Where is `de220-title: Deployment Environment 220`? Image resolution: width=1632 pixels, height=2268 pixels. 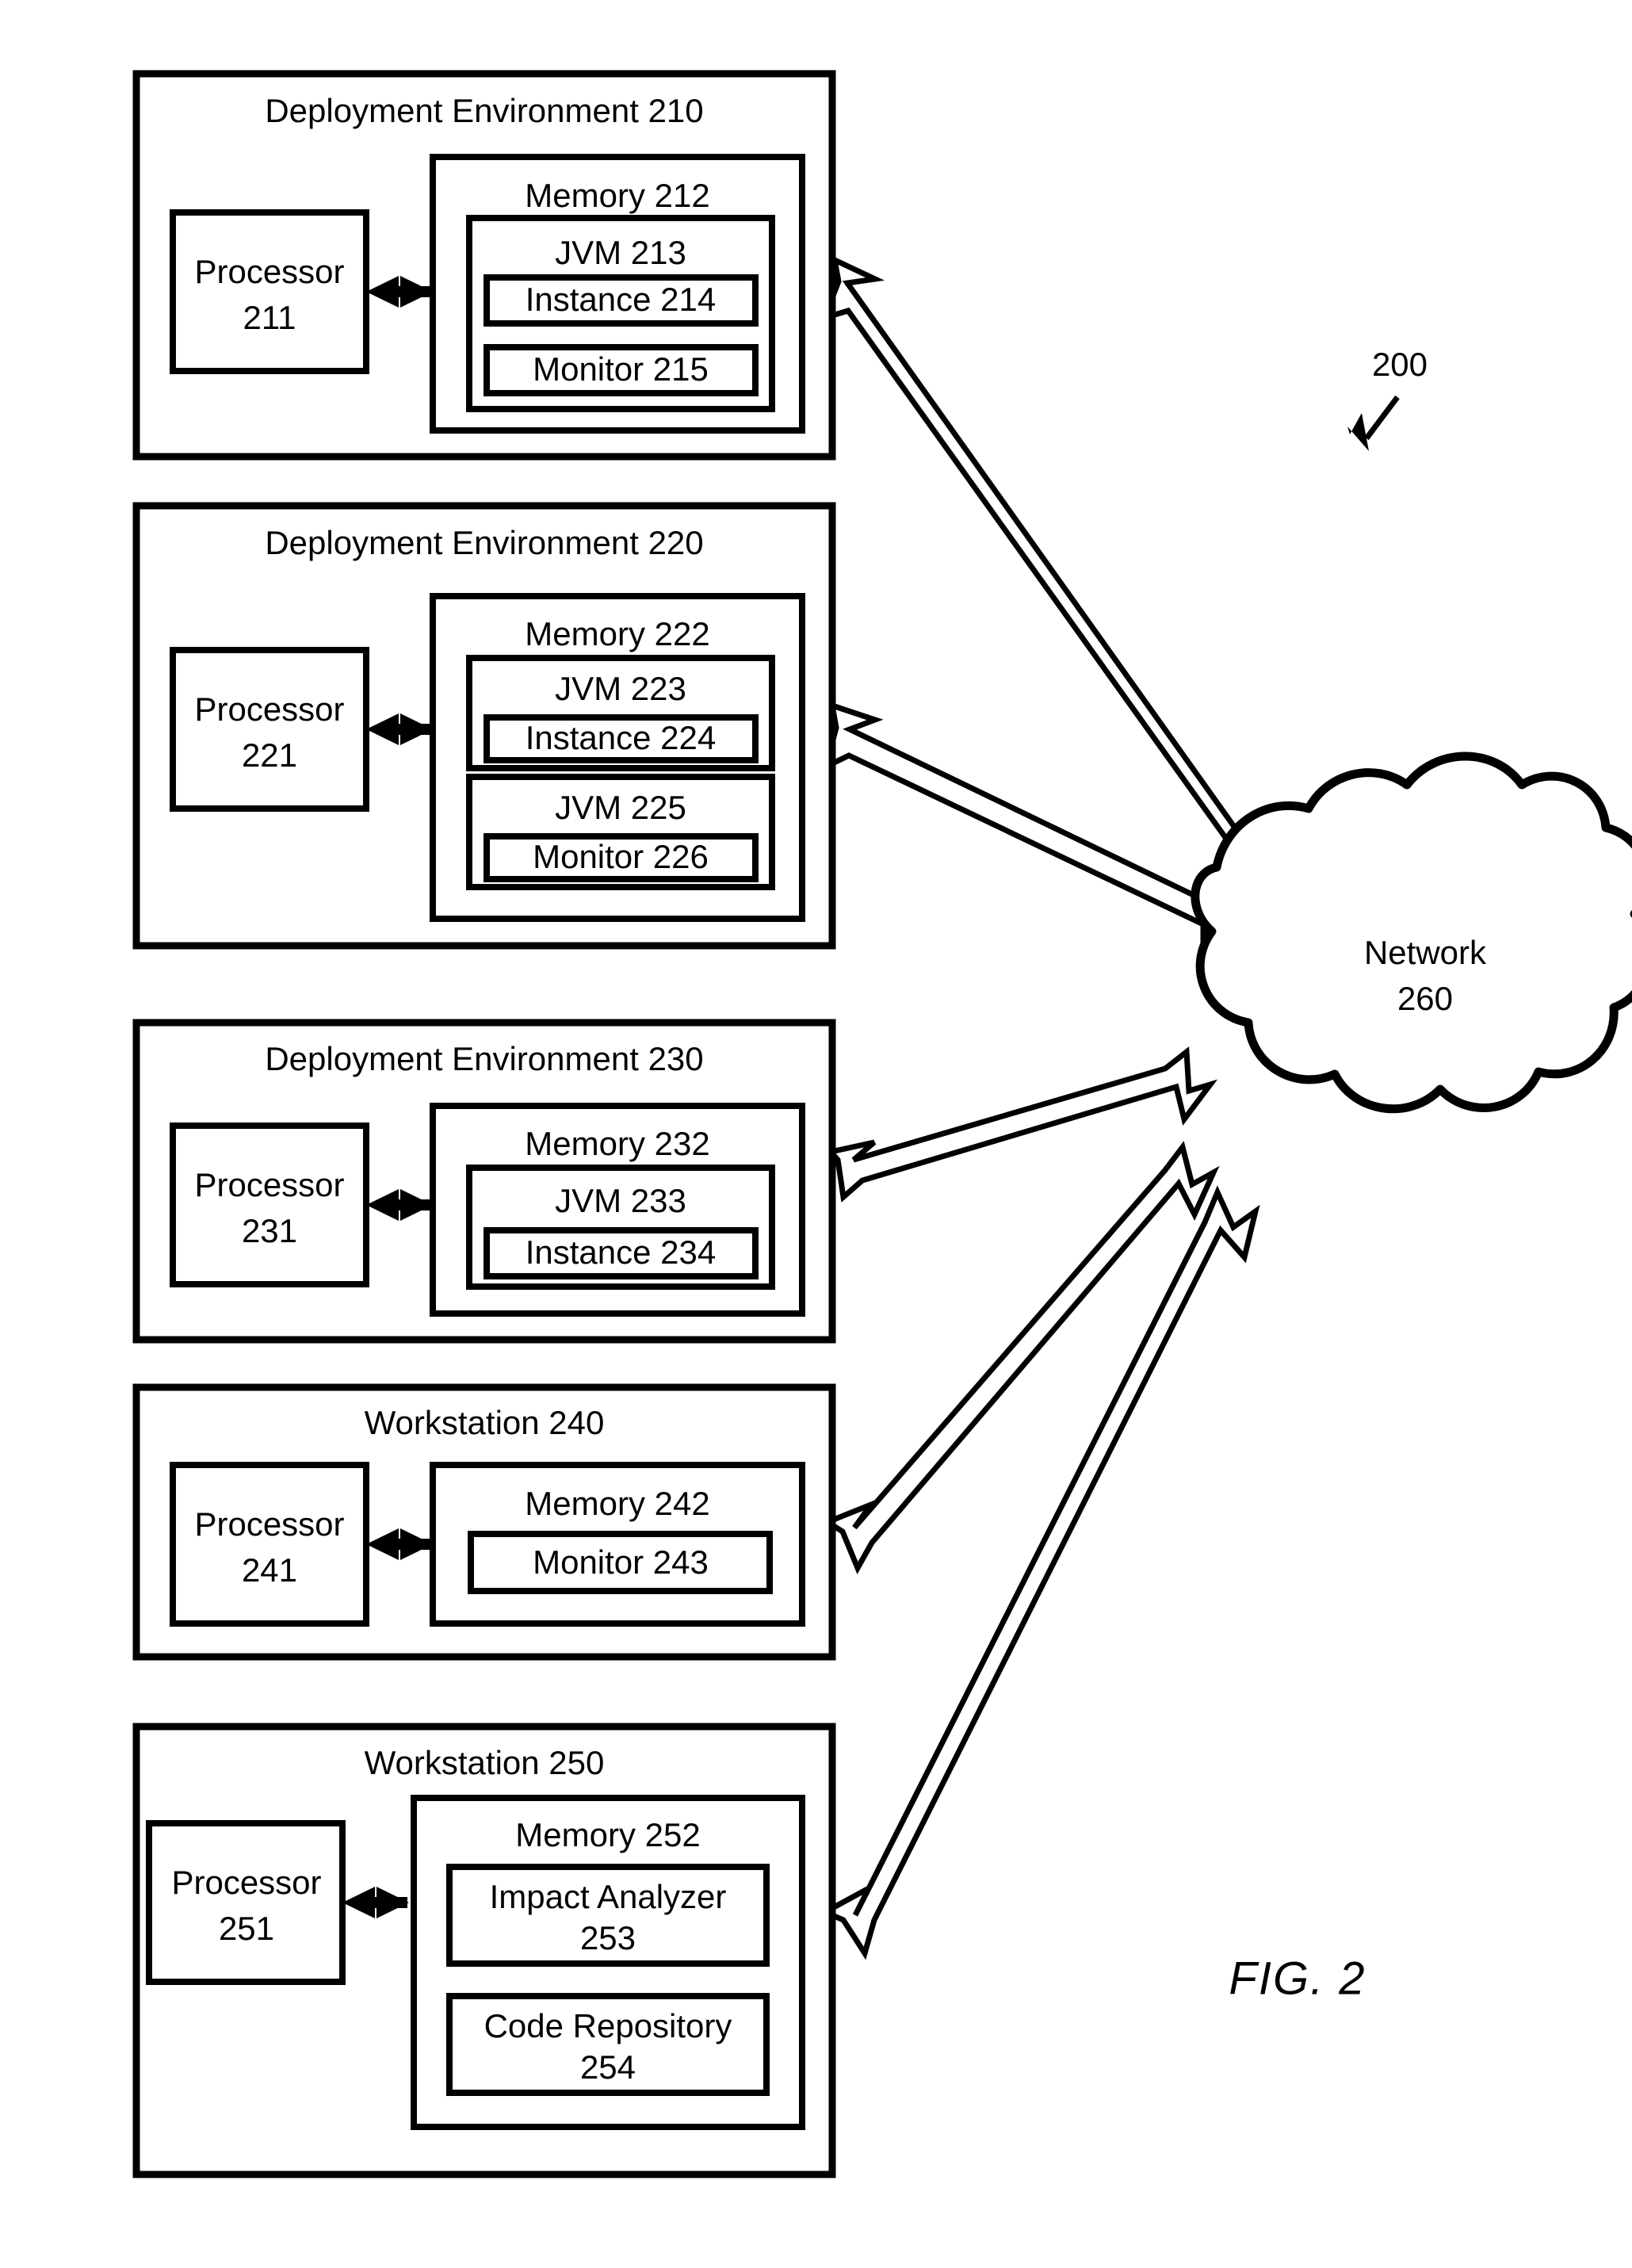 de220-title: Deployment Environment 220 is located at coordinates (484, 542).